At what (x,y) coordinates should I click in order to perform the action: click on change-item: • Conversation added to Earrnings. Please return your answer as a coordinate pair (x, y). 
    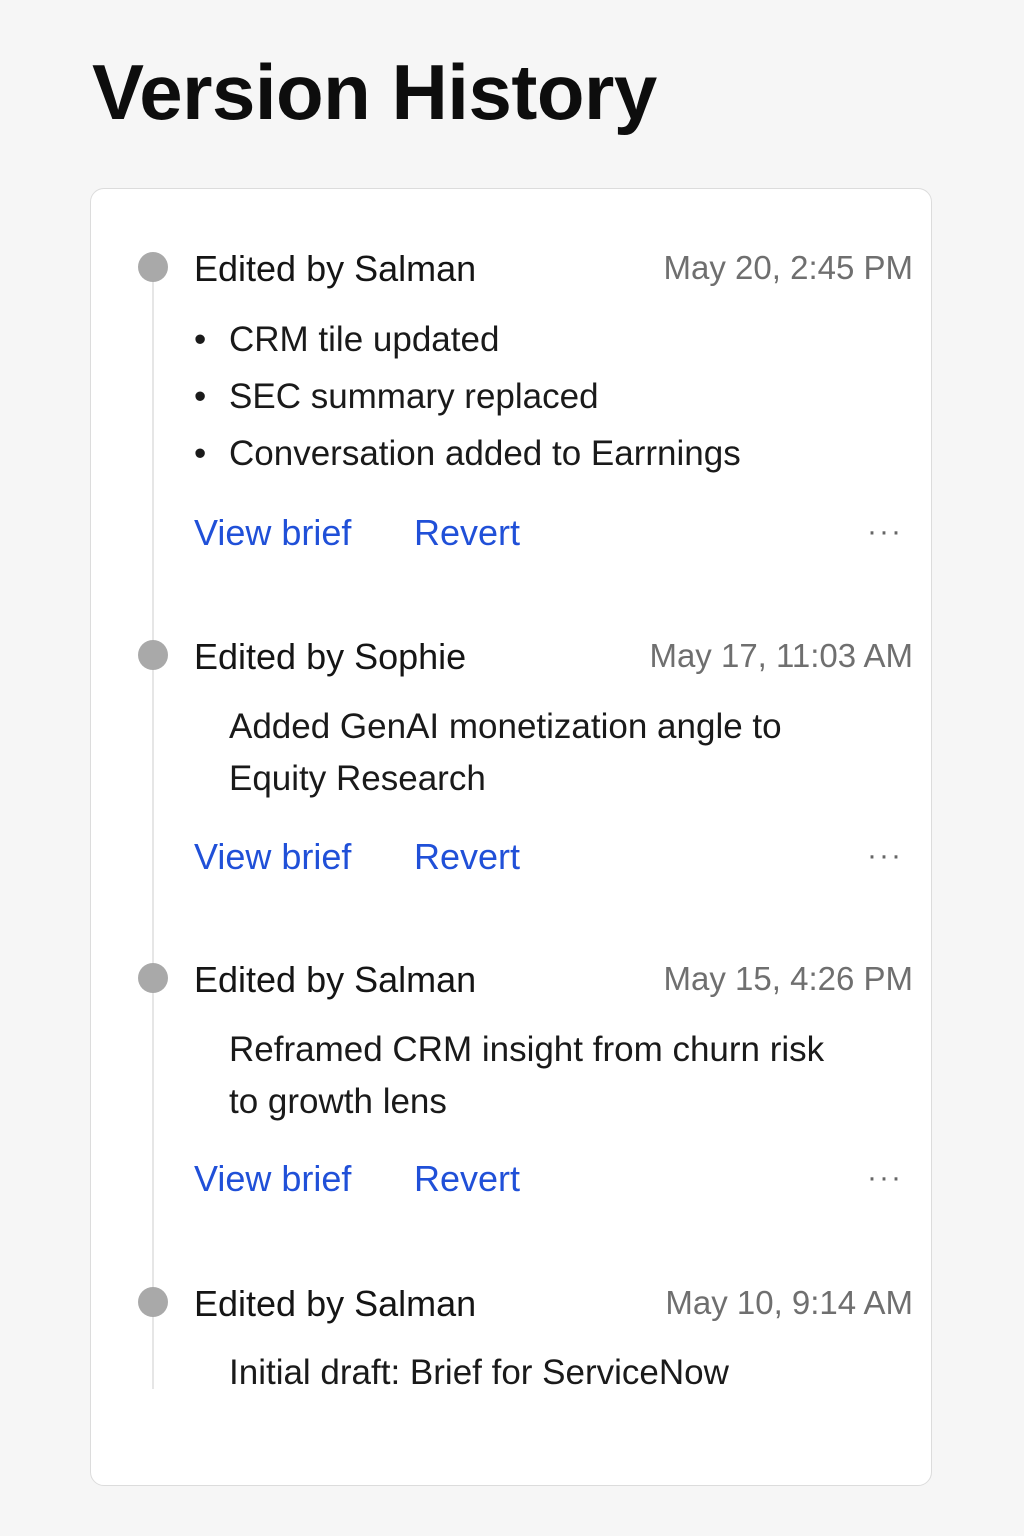
    Looking at the image, I should click on (467, 453).